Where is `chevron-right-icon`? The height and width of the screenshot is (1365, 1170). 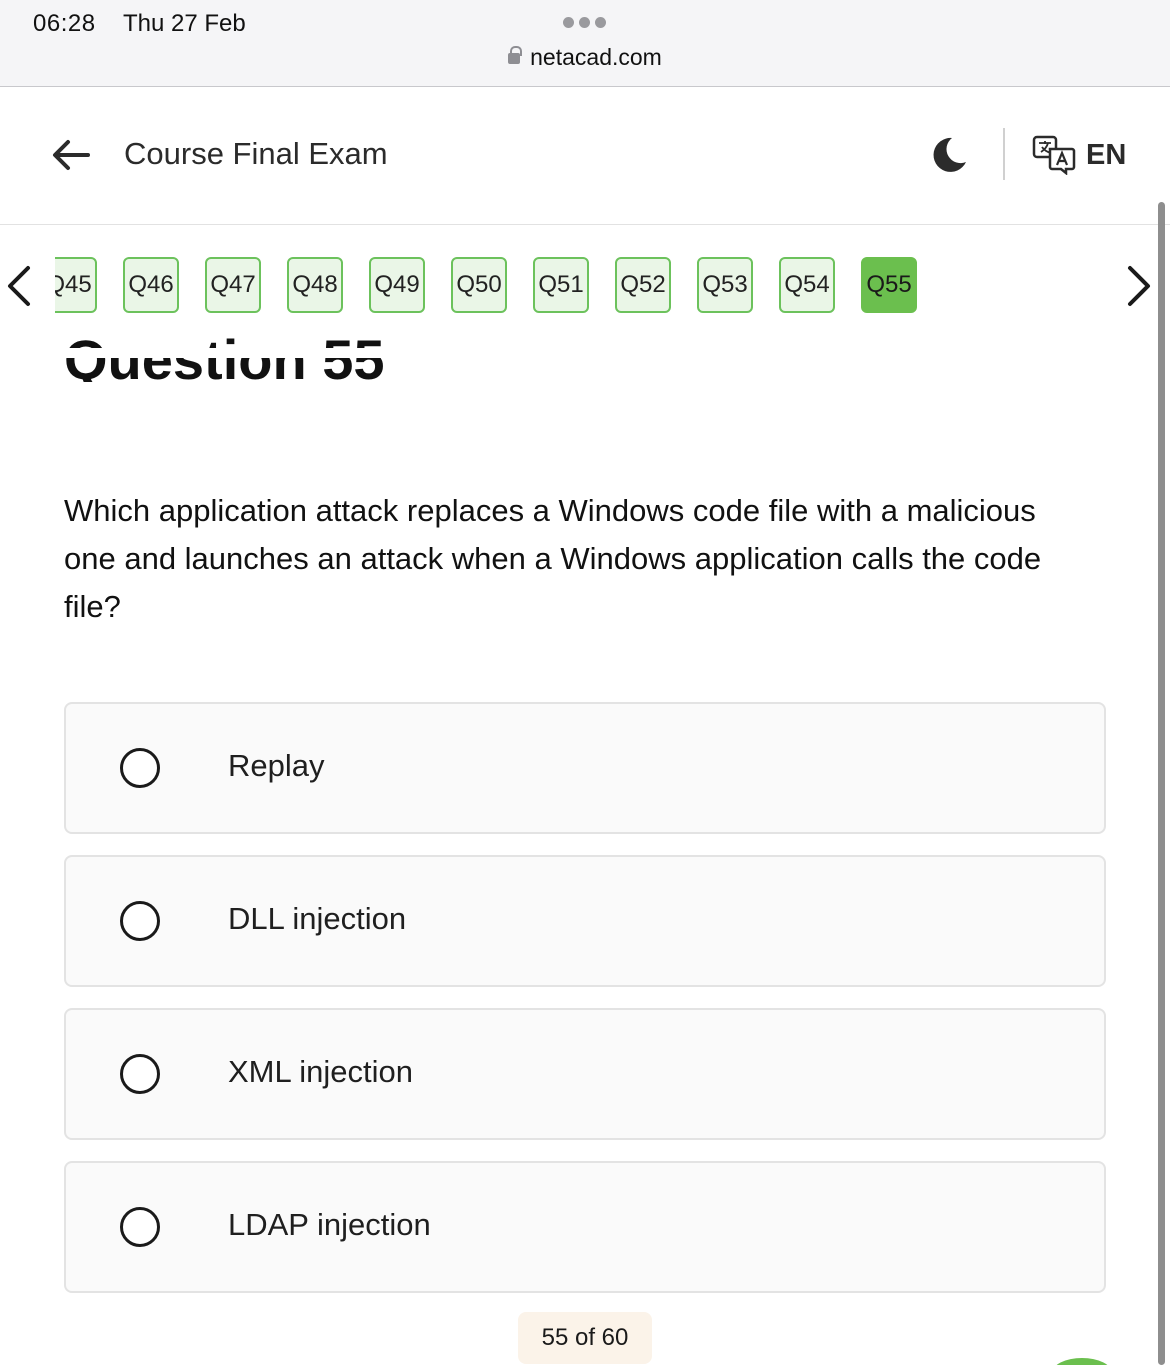
chevron-right-icon is located at coordinates (1139, 286).